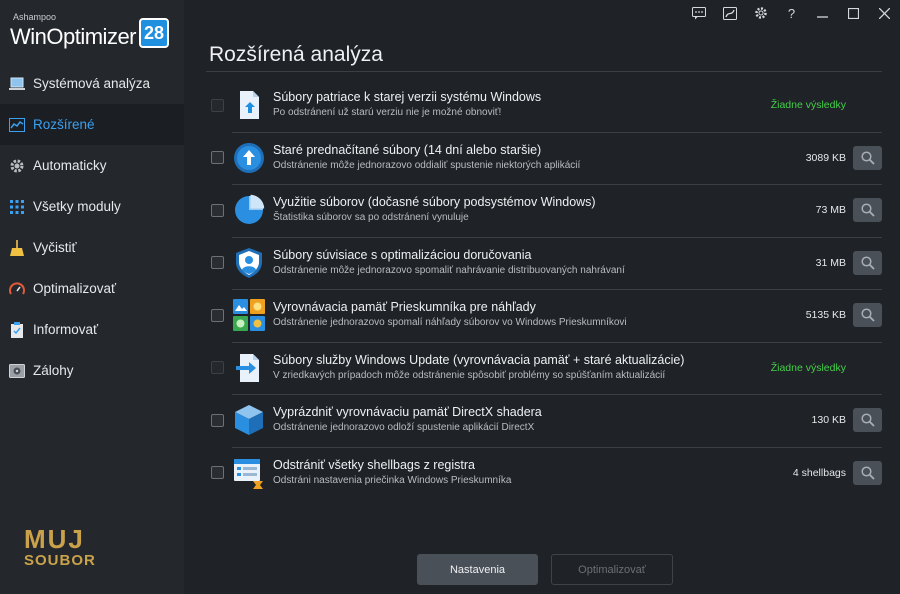  I want to click on sidebar-item-inform: Informovať, so click(92, 329).